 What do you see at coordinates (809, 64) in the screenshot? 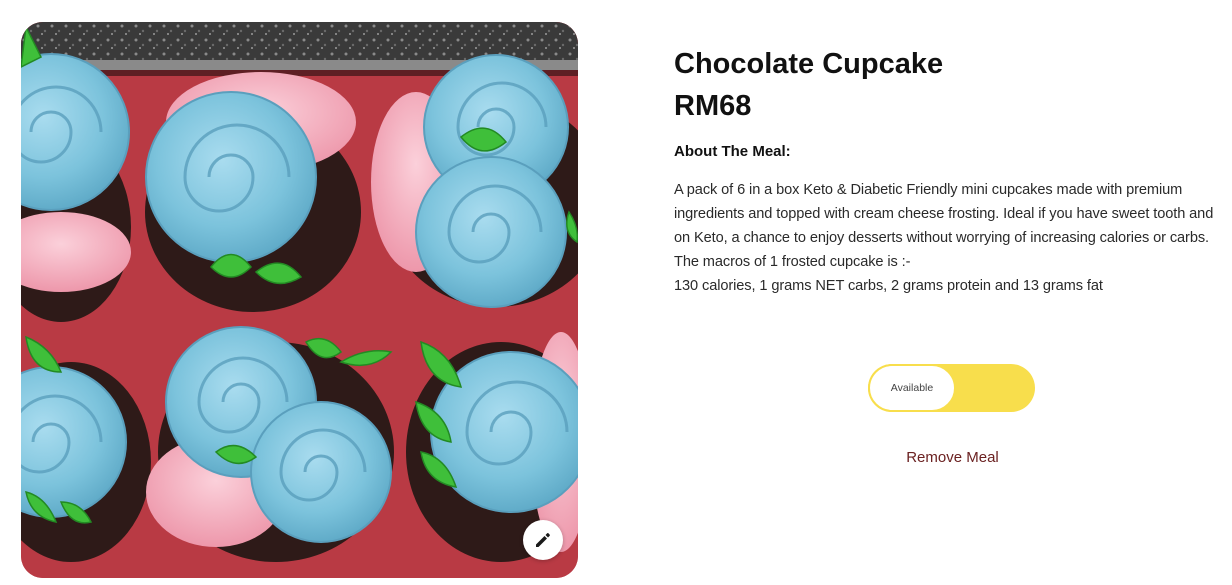
I see `meal-title: Chocolate Cupcake` at bounding box center [809, 64].